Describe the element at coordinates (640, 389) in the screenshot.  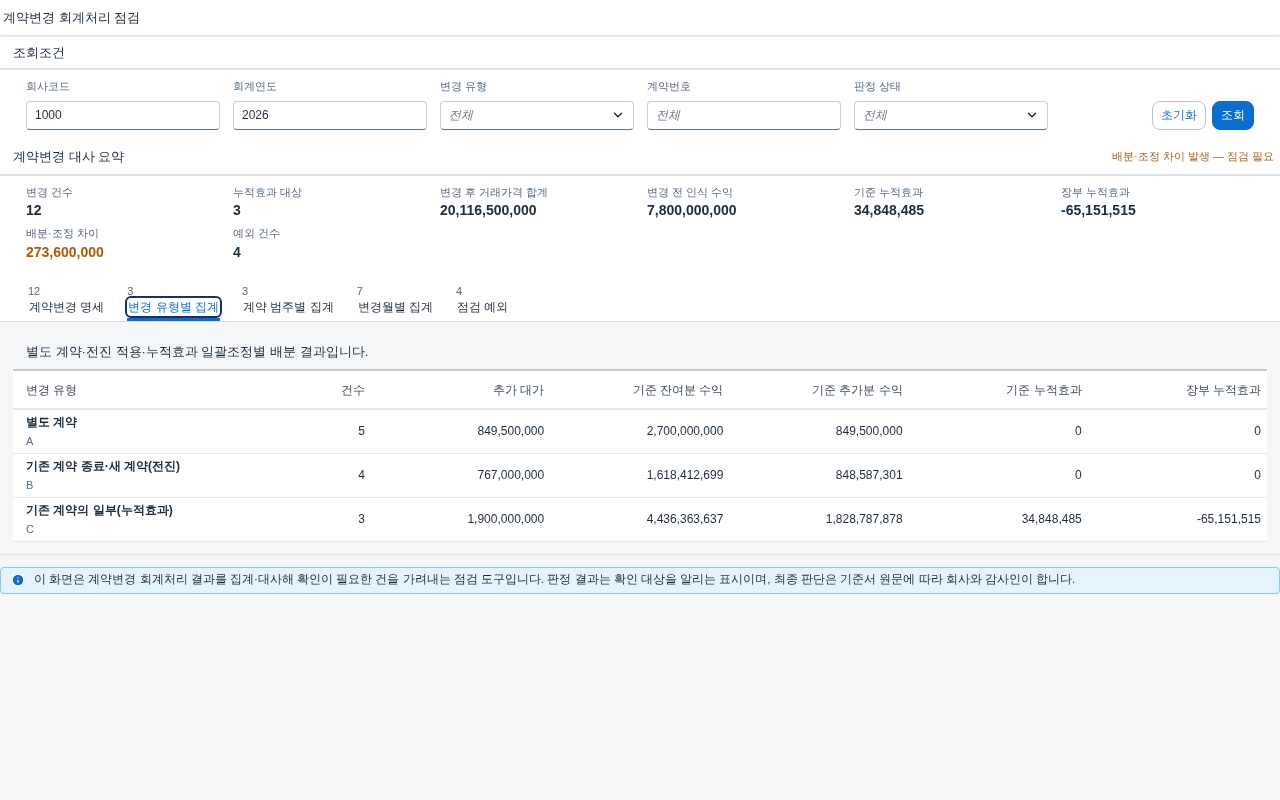
I see `column-header: 기준 잔여분 수익` at that location.